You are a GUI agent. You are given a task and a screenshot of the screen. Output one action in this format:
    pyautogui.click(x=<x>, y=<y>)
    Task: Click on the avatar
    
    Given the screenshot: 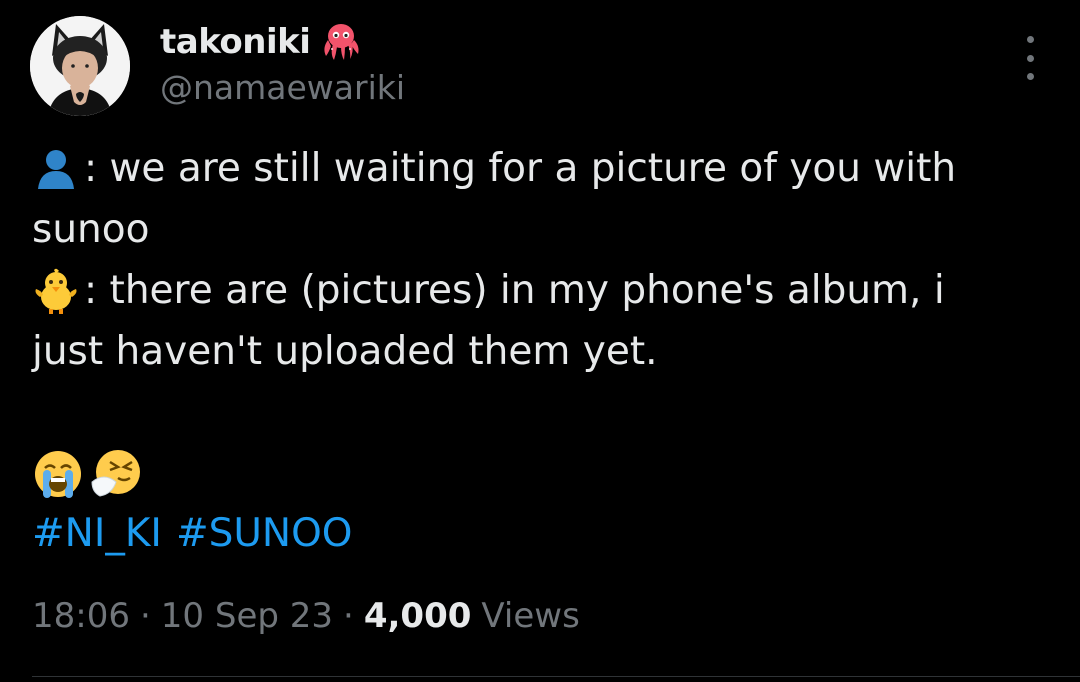 What is the action you would take?
    pyautogui.click(x=80, y=66)
    